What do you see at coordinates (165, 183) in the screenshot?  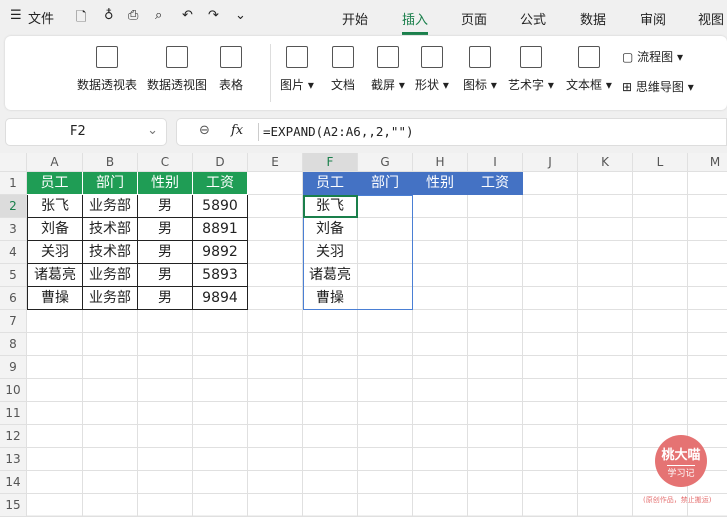 I see `cell-C1: 性别` at bounding box center [165, 183].